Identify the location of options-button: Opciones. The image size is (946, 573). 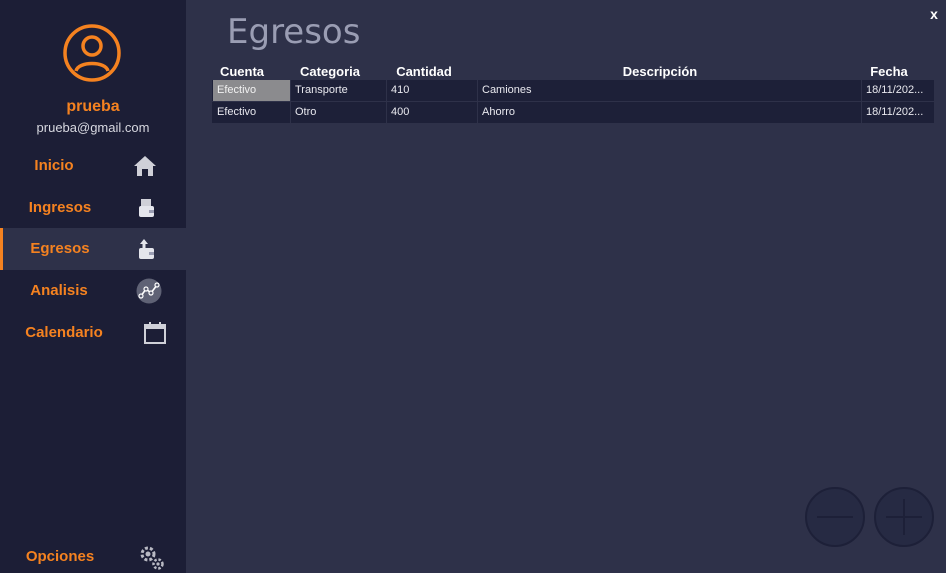
(93, 554).